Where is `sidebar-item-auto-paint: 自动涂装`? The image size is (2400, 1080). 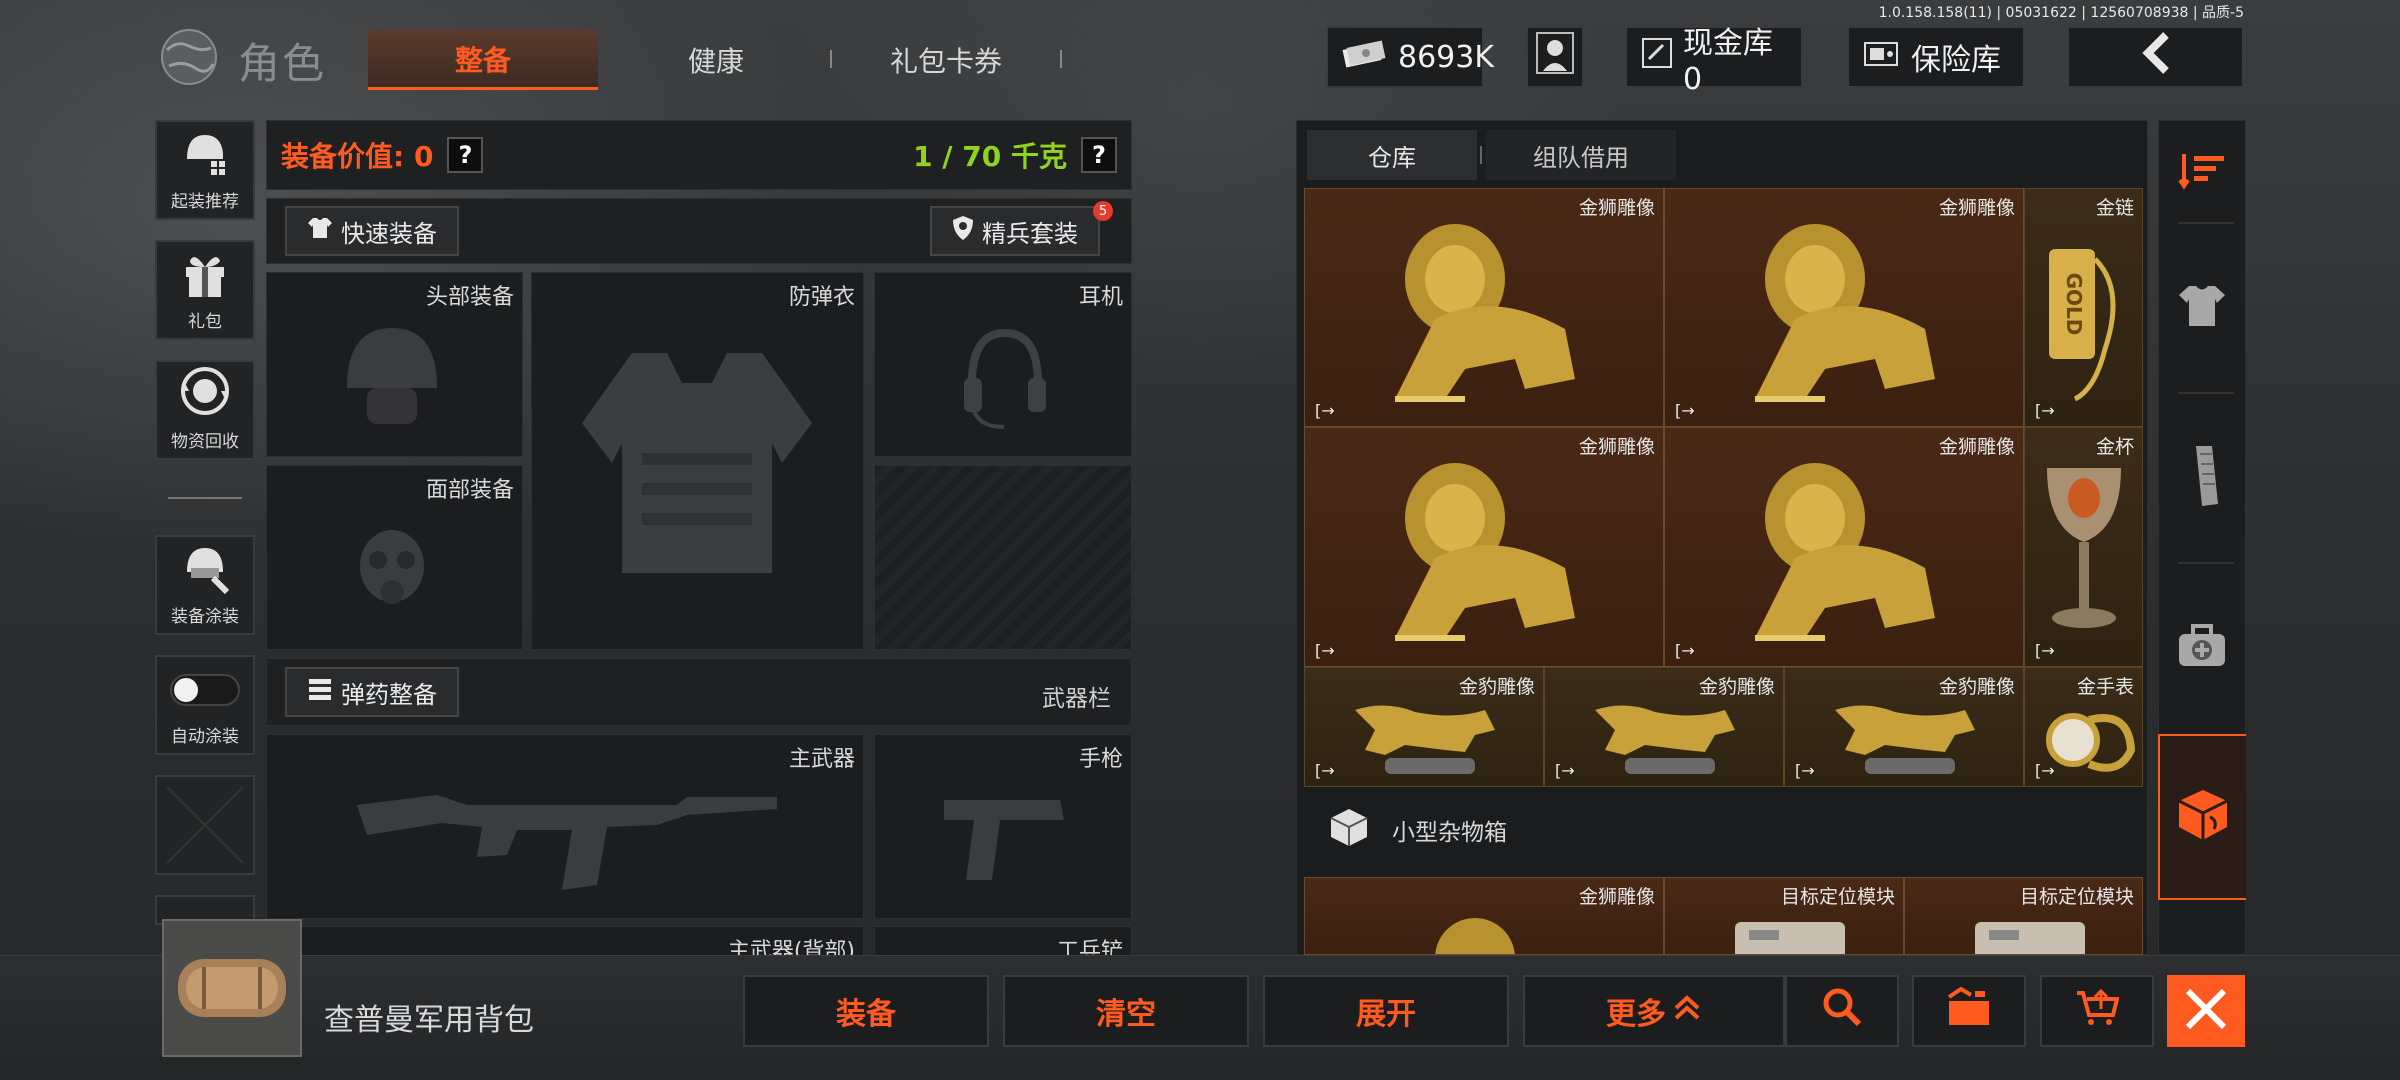
sidebar-item-auto-paint: 自动涂装 is located at coordinates (205, 705).